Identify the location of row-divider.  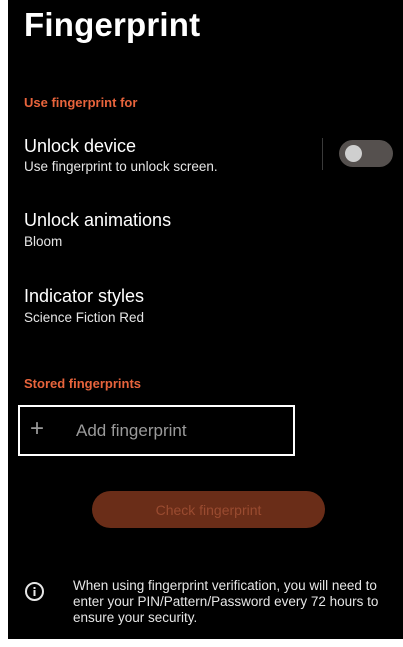
(322, 154).